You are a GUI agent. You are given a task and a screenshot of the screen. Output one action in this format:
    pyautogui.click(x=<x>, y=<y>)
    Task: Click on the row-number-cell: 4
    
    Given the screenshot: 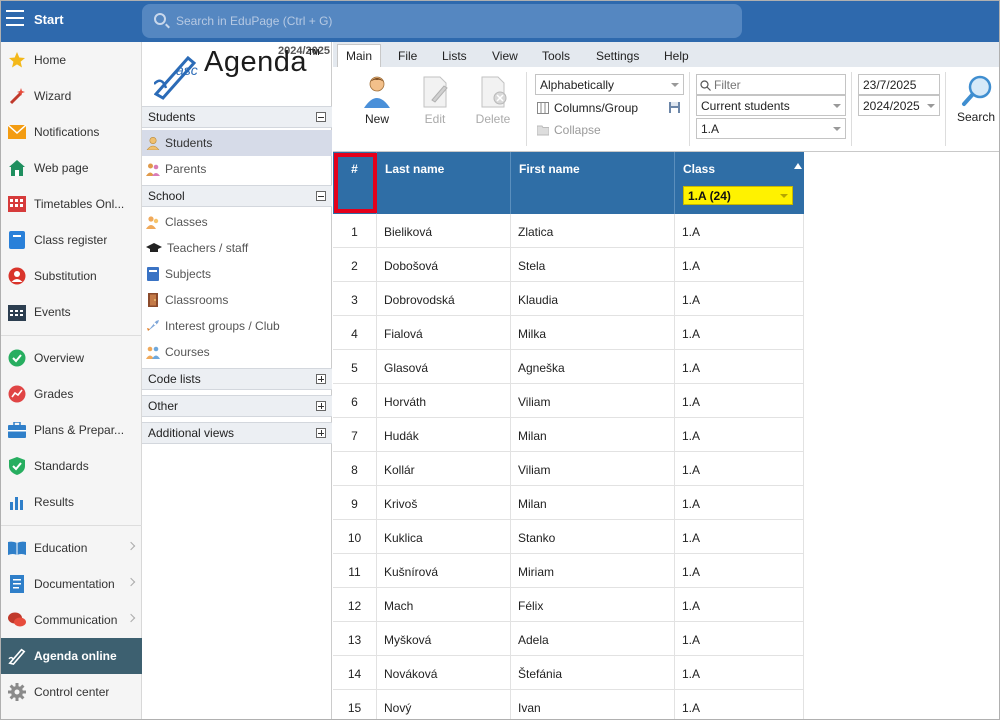 What is the action you would take?
    pyautogui.click(x=355, y=333)
    